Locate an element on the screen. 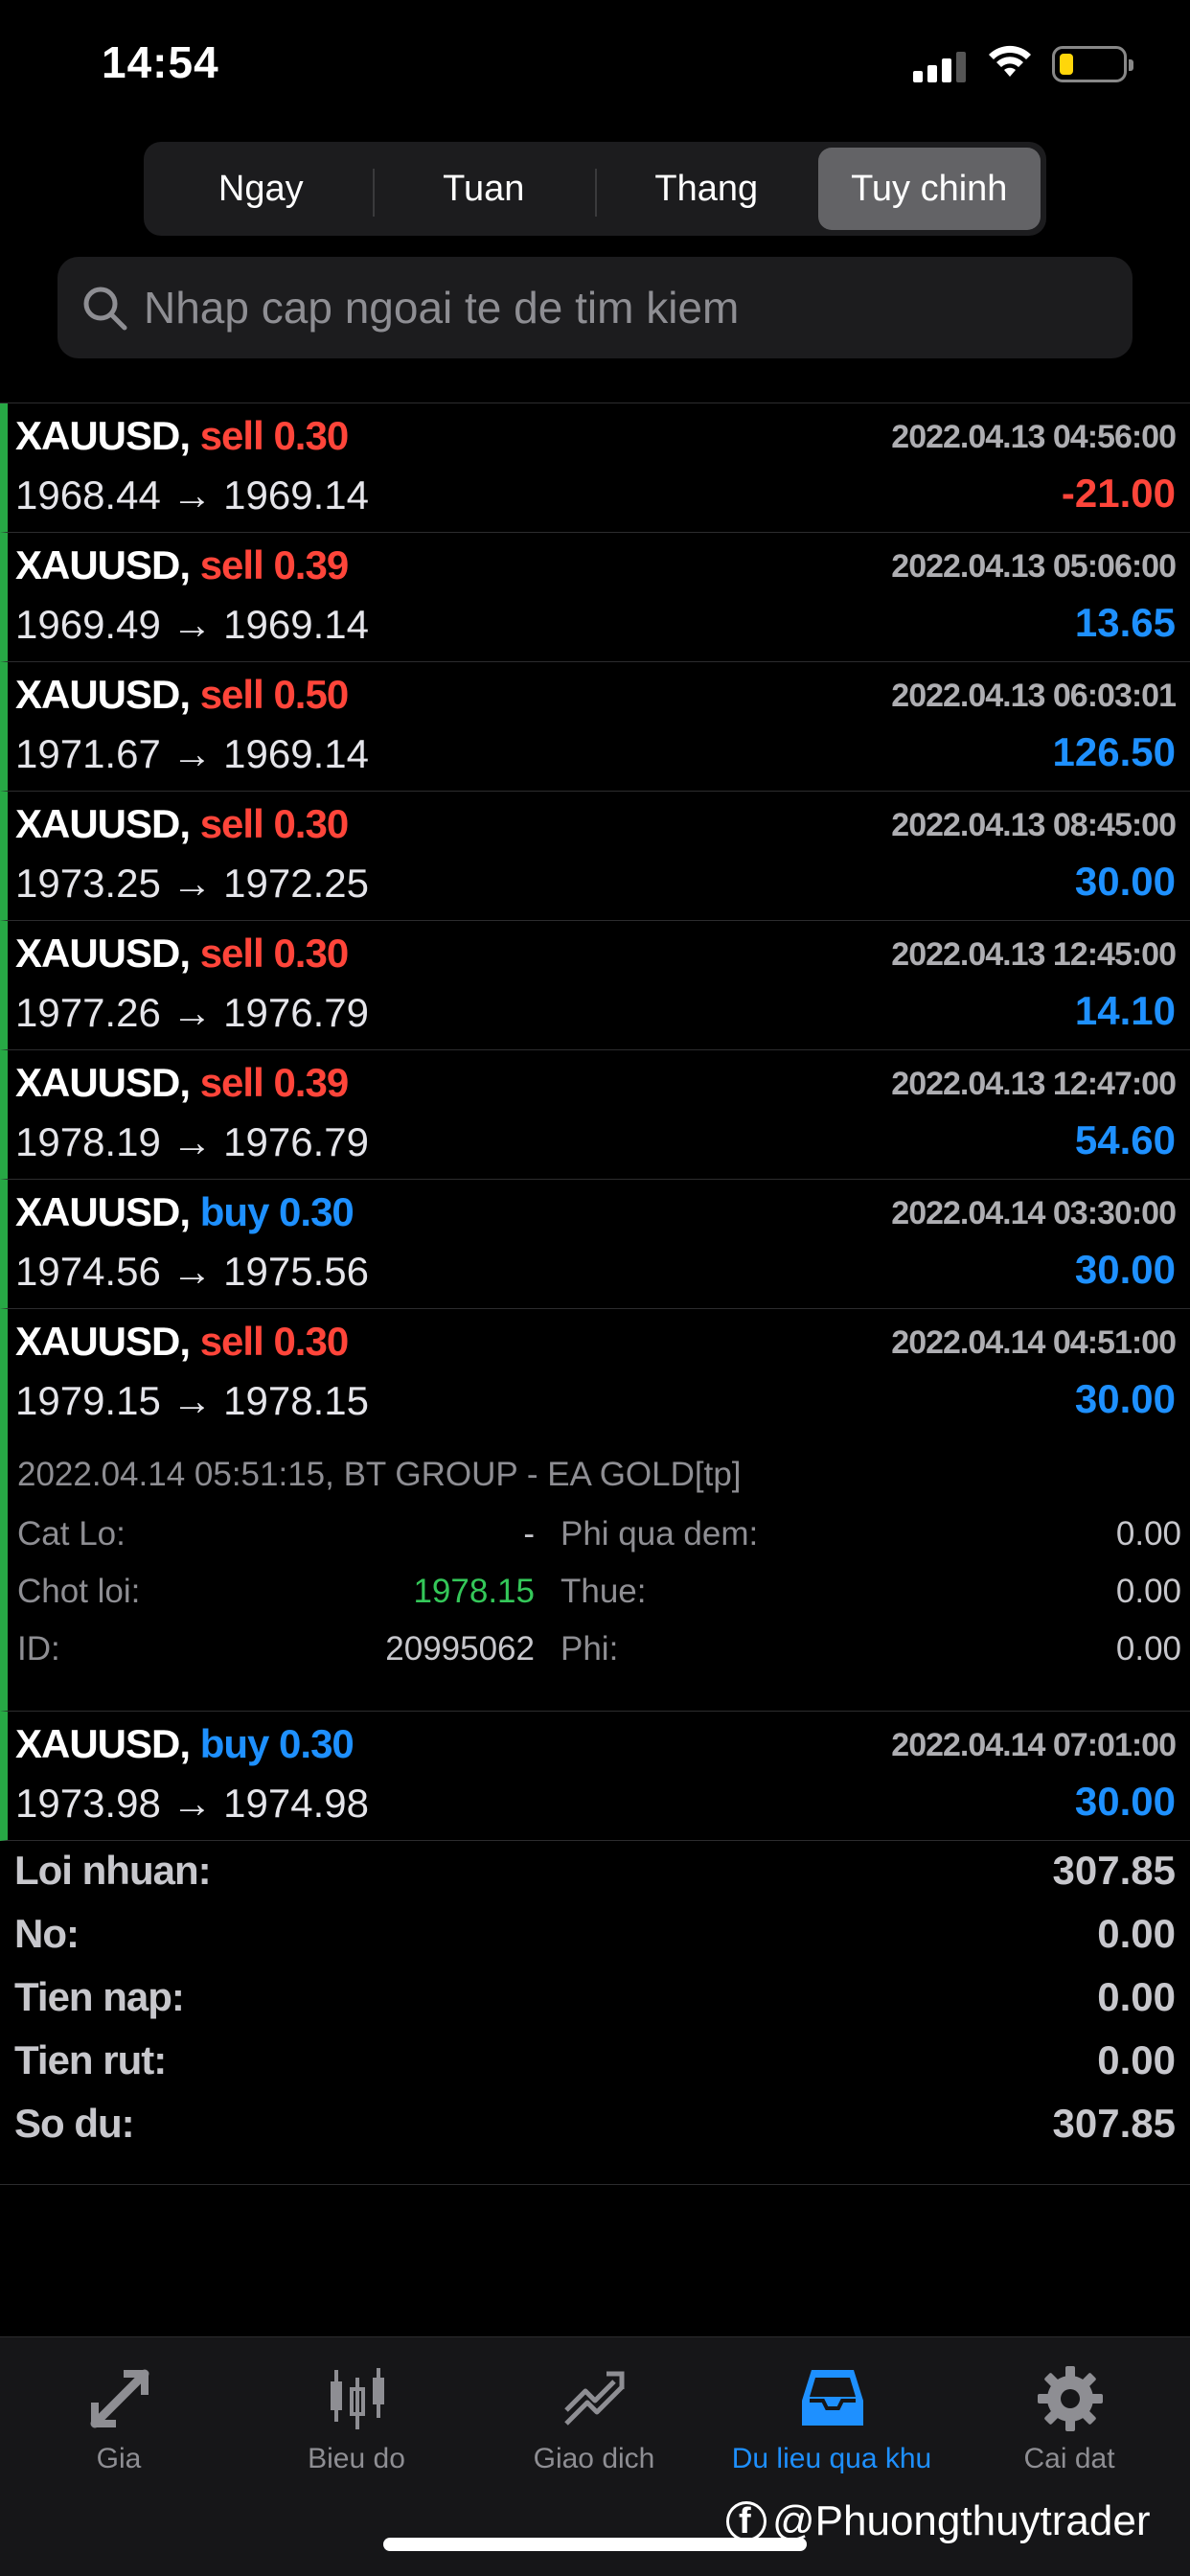 This screenshot has width=1190, height=2576. home-indicator is located at coordinates (595, 2544).